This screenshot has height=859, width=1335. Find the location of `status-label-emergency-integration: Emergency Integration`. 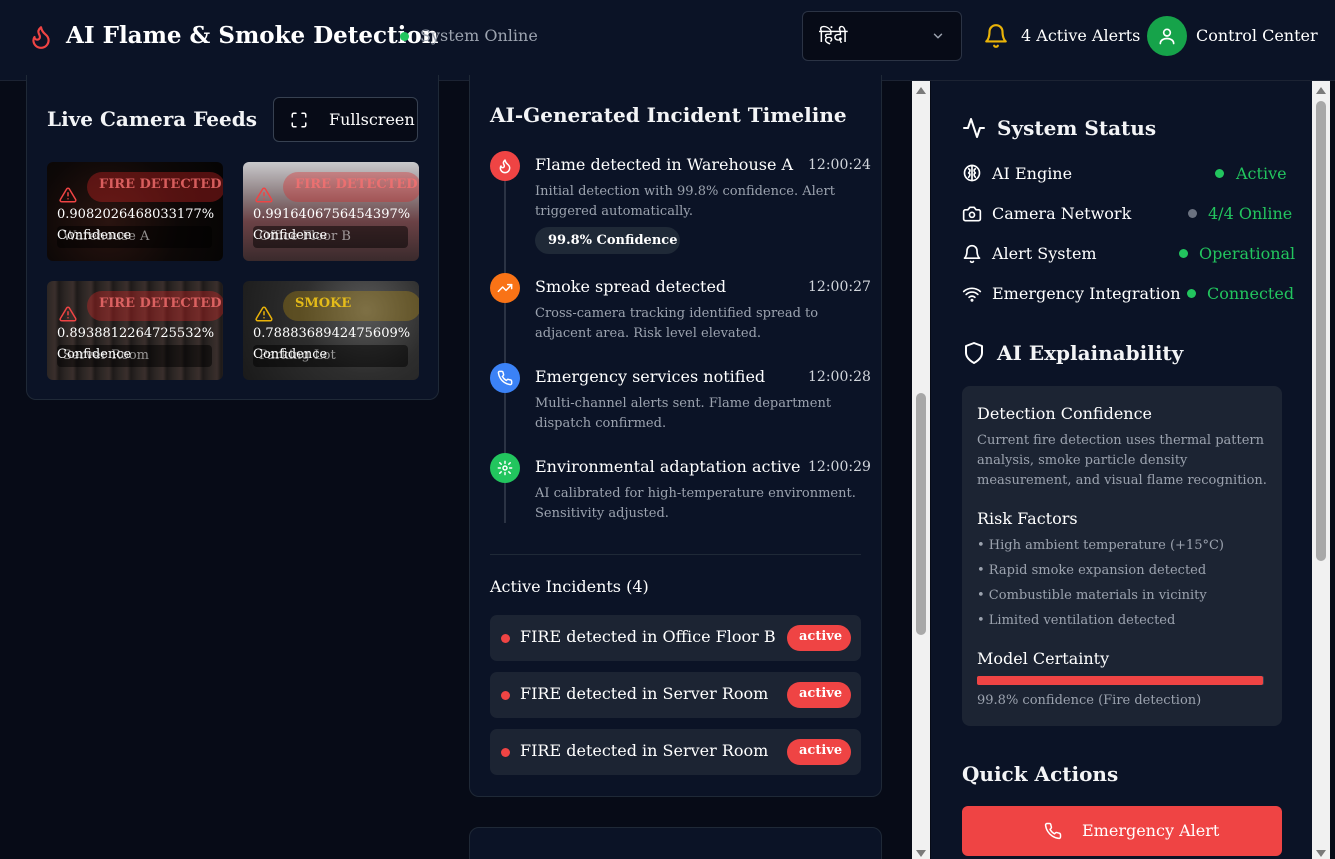

status-label-emergency-integration: Emergency Integration is located at coordinates (1086, 293).